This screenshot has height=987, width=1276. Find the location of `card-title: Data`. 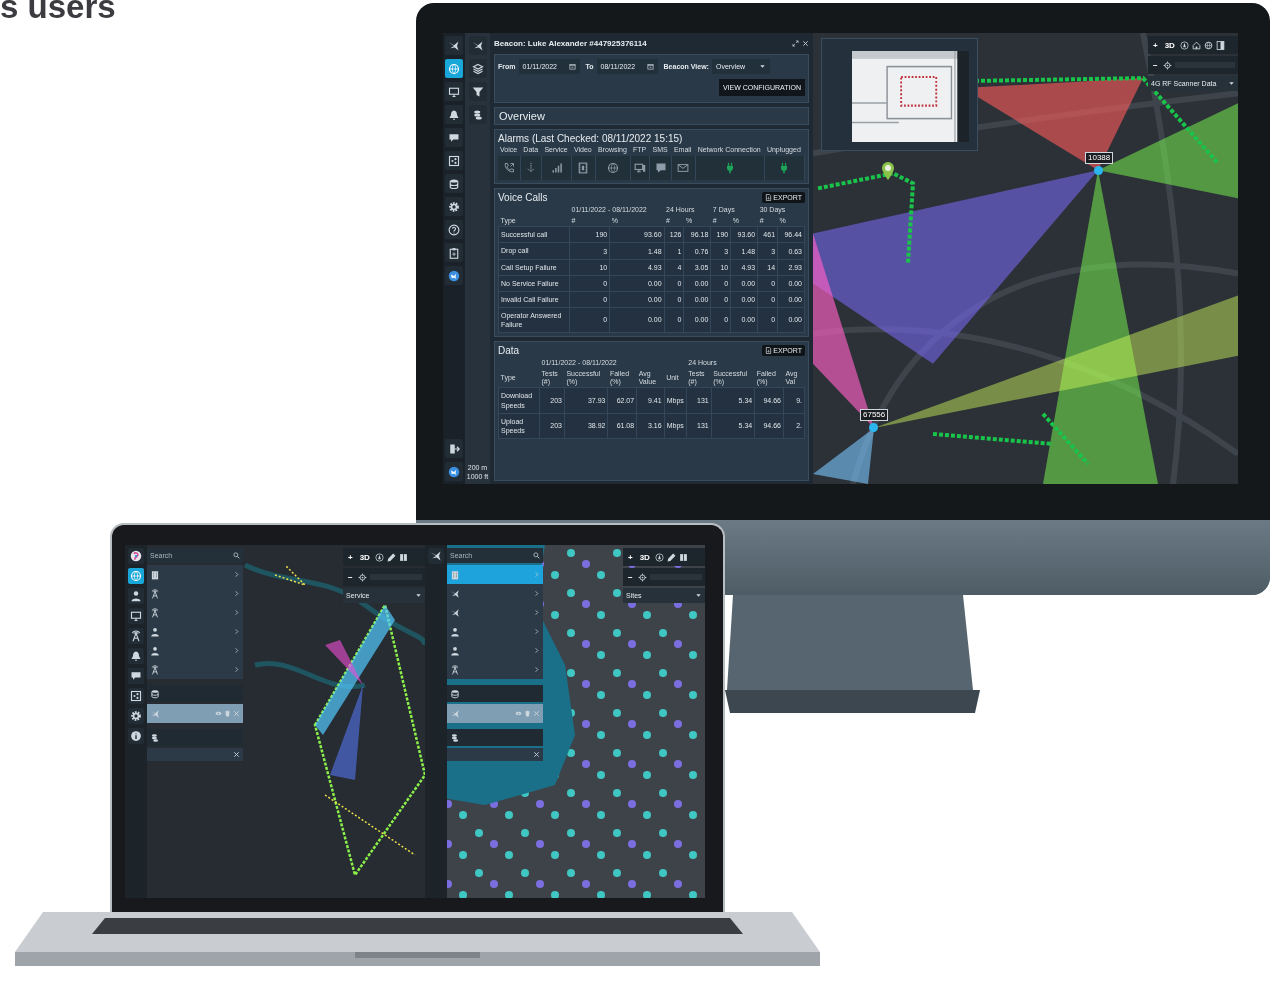

card-title: Data is located at coordinates (509, 351).